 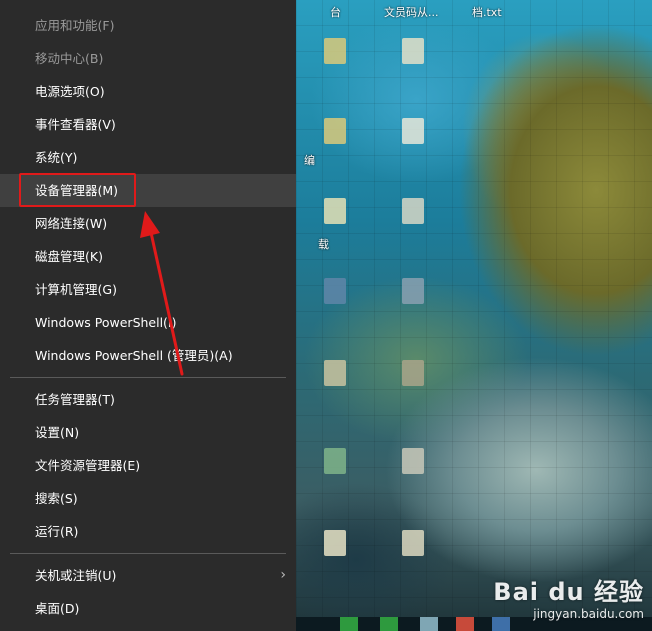 I want to click on menu-item-settings: 设置(N), so click(x=148, y=432).